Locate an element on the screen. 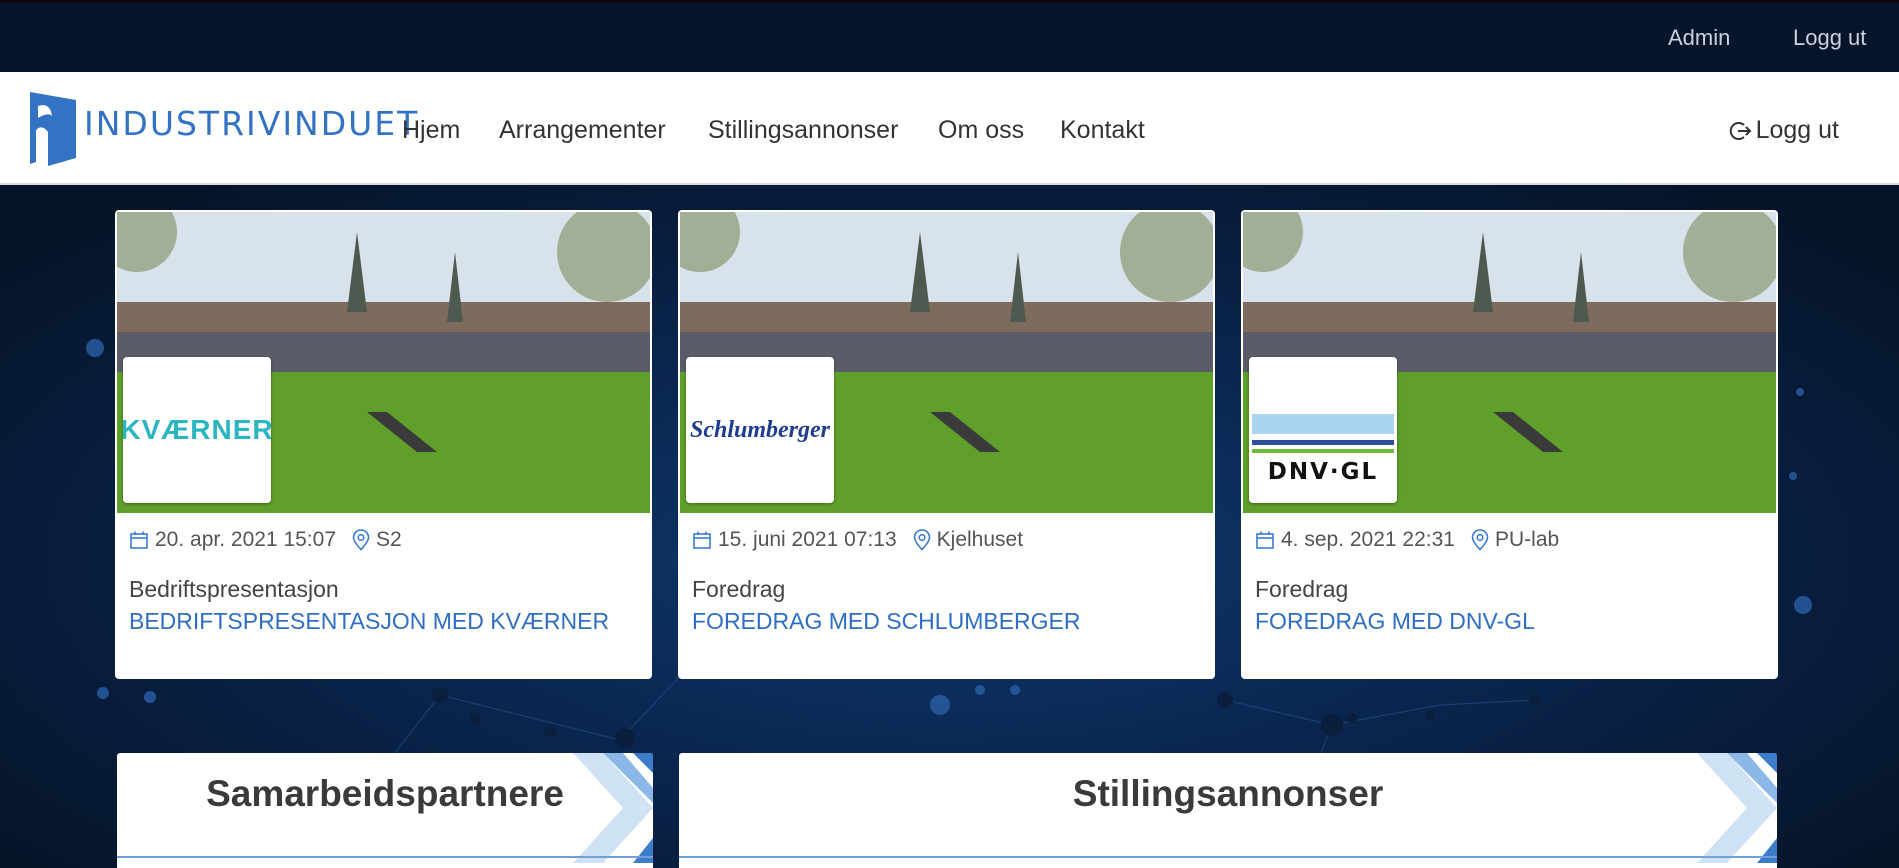 The height and width of the screenshot is (868, 1899). nav-item-hjem: Hjem is located at coordinates (431, 130).